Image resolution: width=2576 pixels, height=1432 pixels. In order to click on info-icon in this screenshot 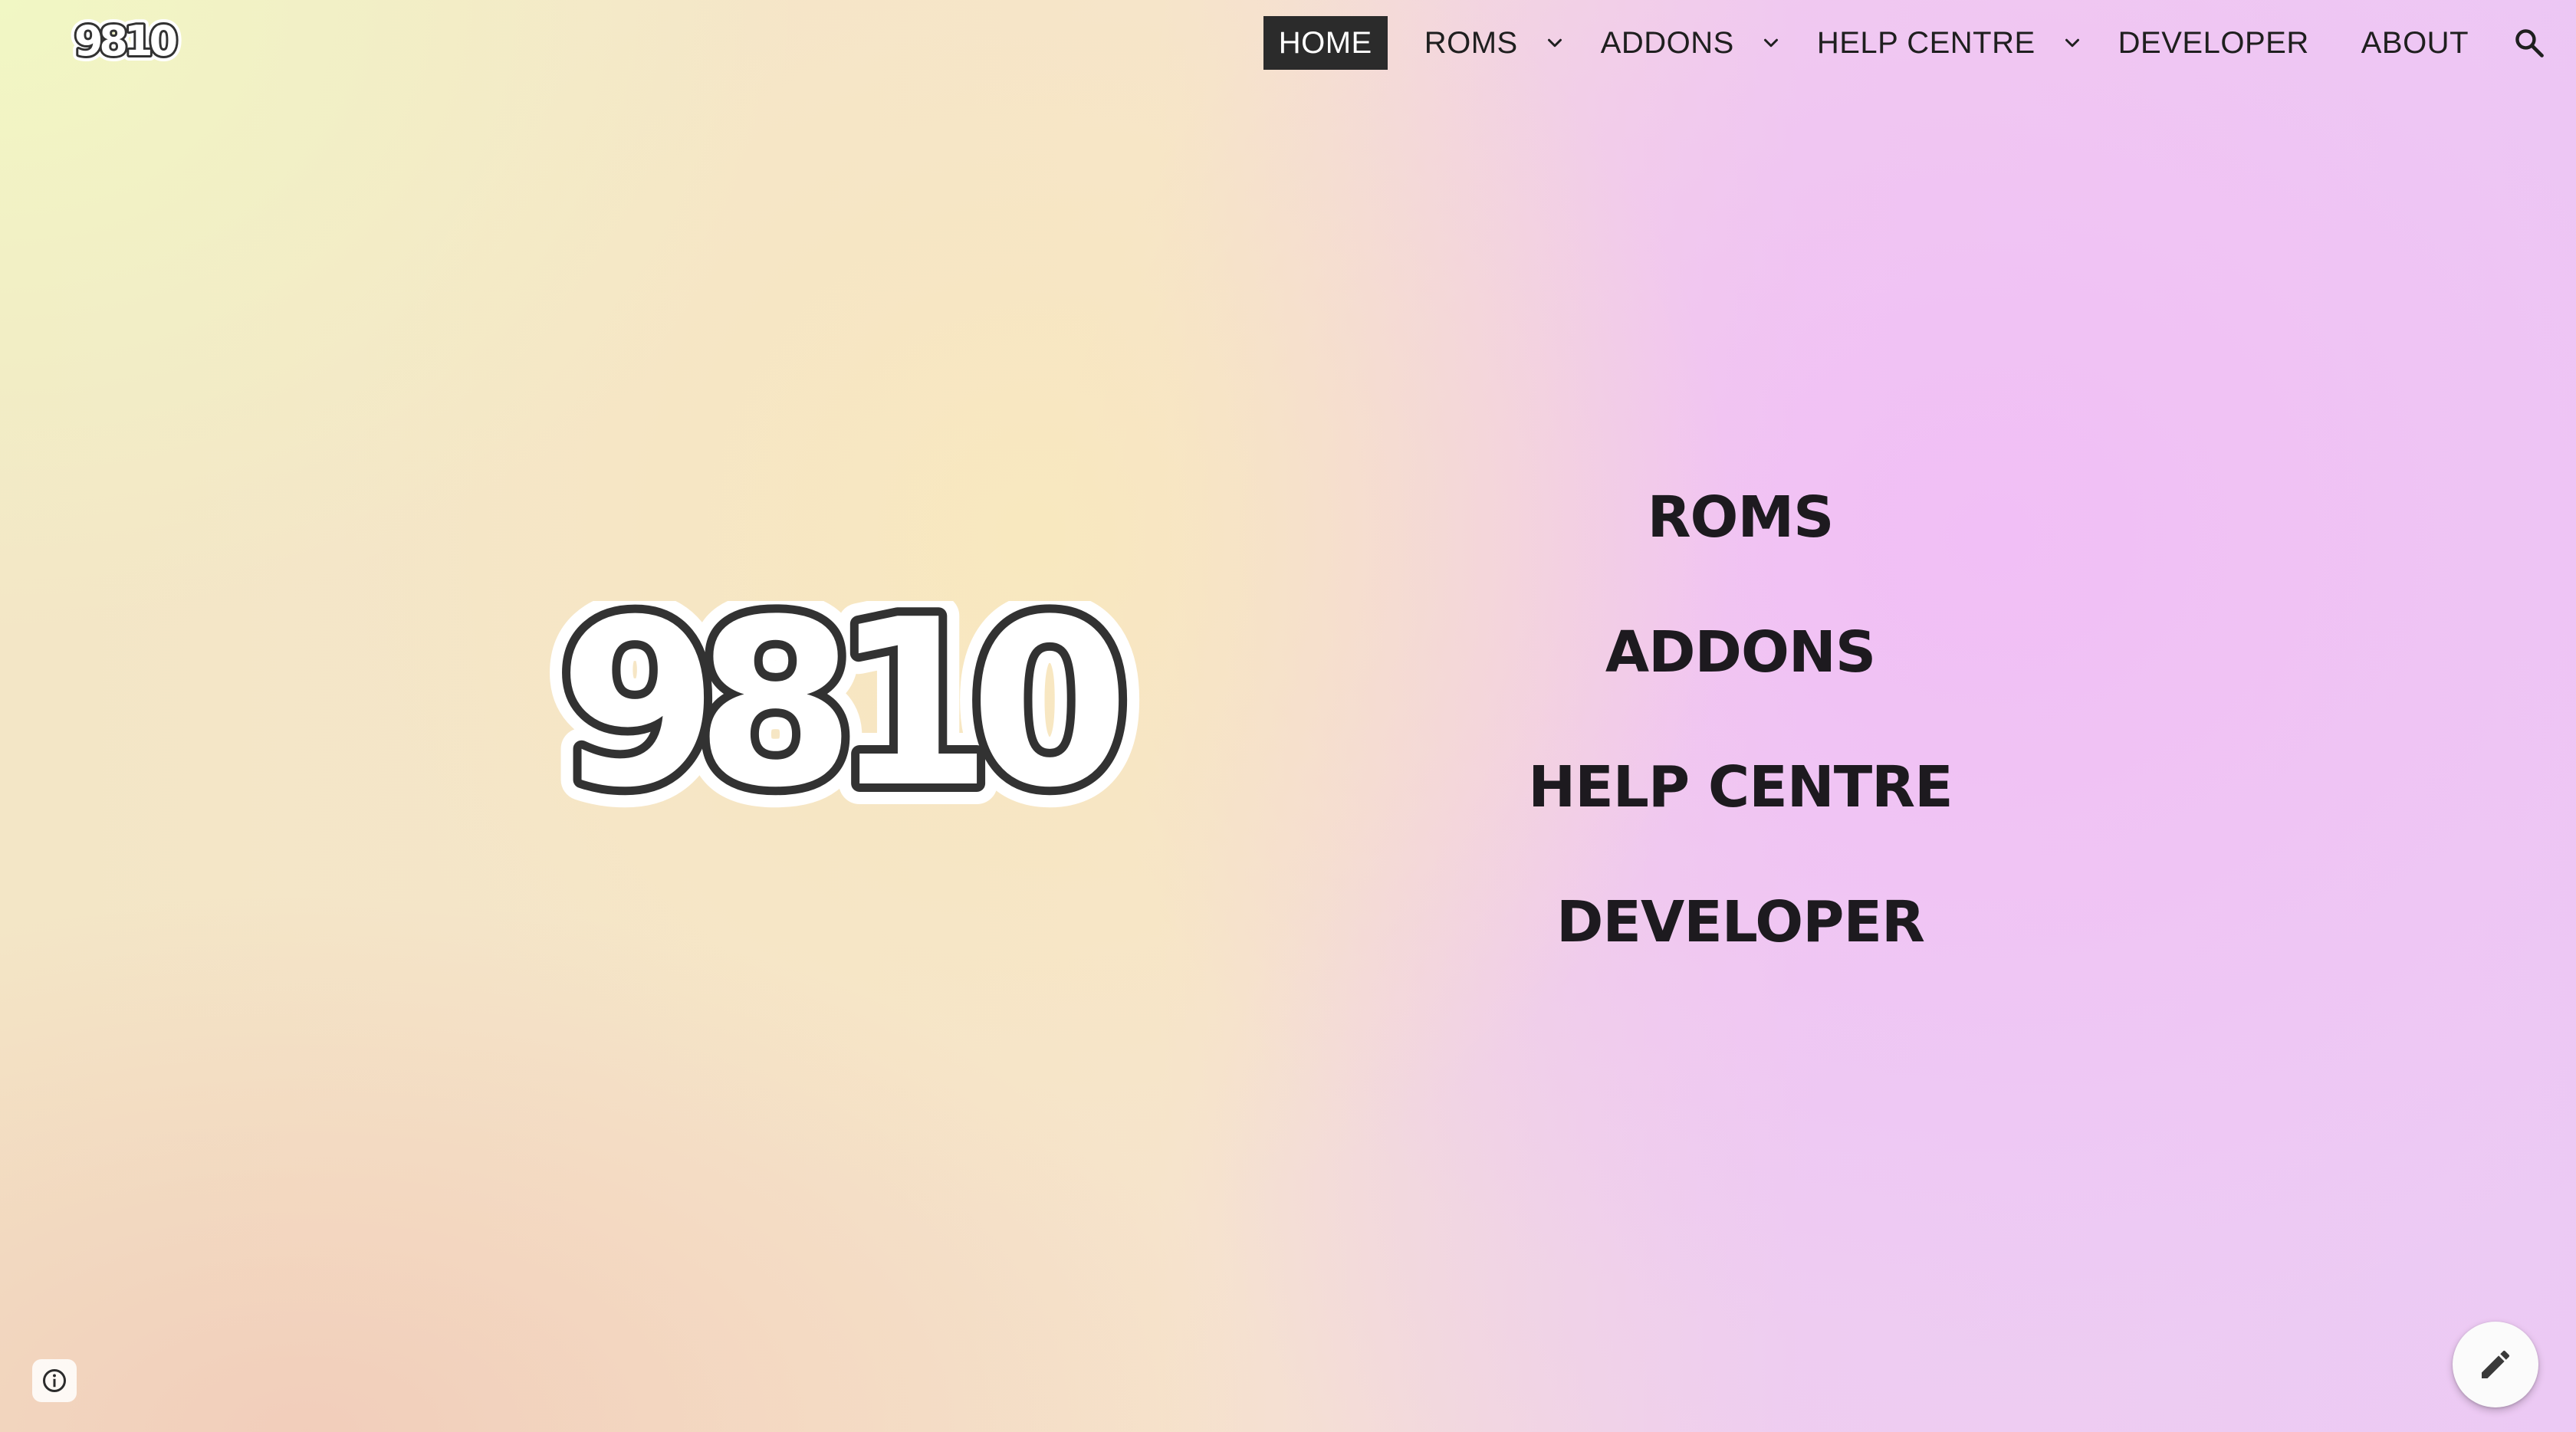, I will do `click(54, 1380)`.